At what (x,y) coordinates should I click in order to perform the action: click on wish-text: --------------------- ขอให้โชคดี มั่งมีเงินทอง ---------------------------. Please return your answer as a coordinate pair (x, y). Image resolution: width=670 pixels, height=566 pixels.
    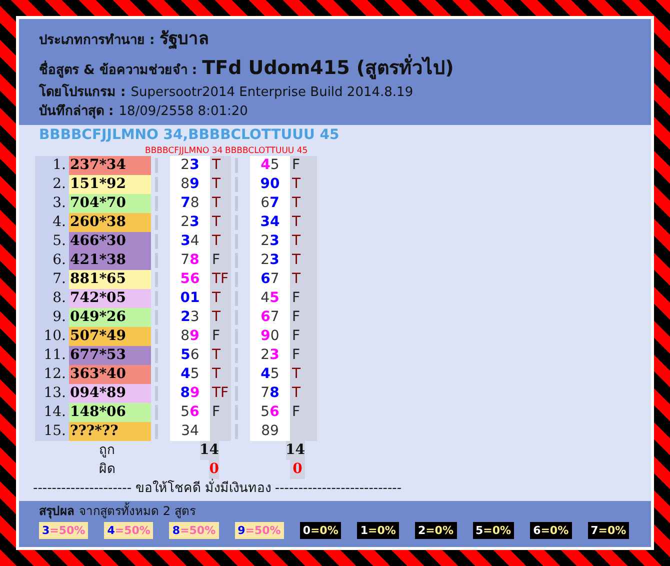
    Looking at the image, I should click on (332, 489).